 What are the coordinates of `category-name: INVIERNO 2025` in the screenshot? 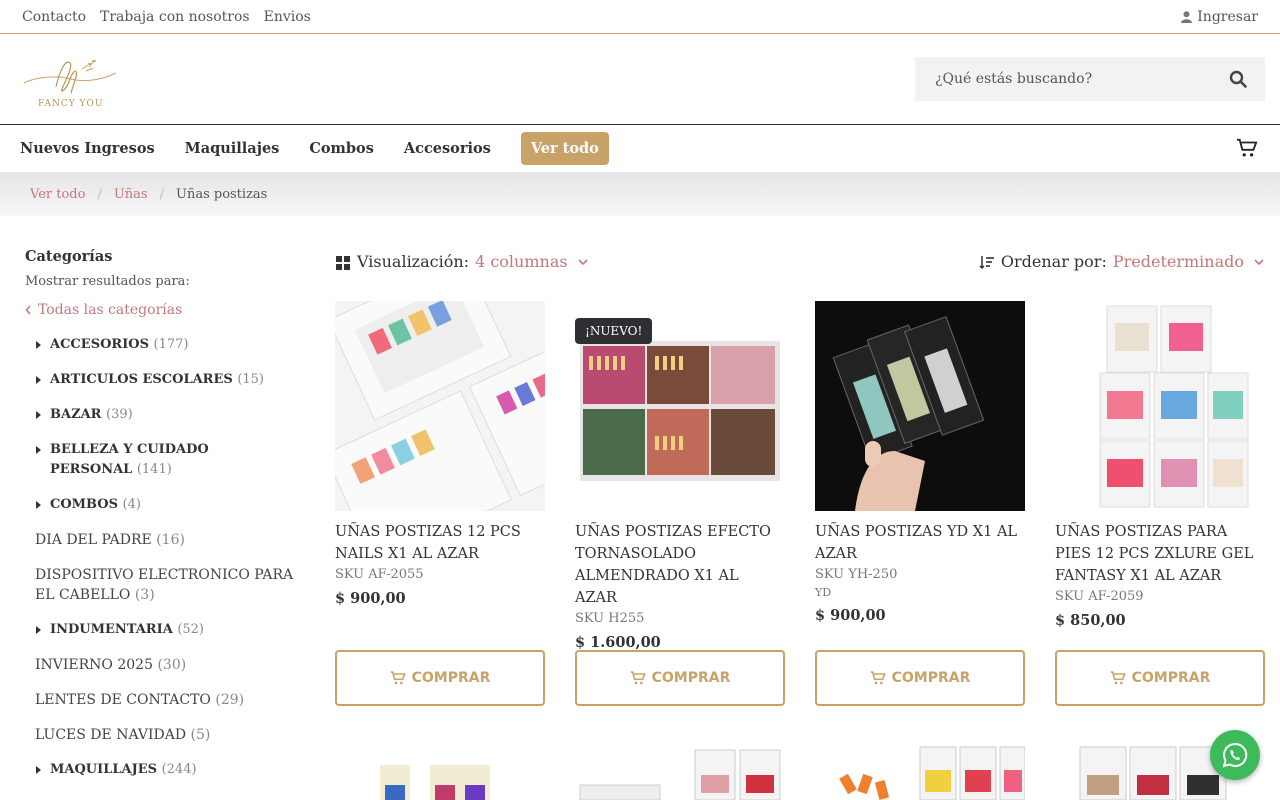 It's located at (94, 665).